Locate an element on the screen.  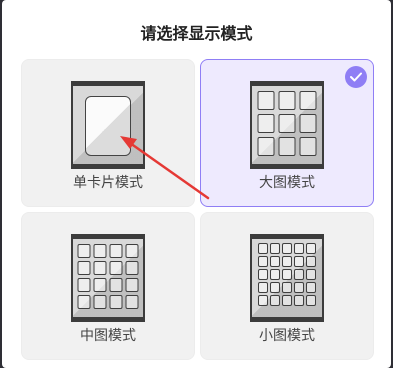
mode-label-single-card: 单卡片模式 is located at coordinates (108, 183).